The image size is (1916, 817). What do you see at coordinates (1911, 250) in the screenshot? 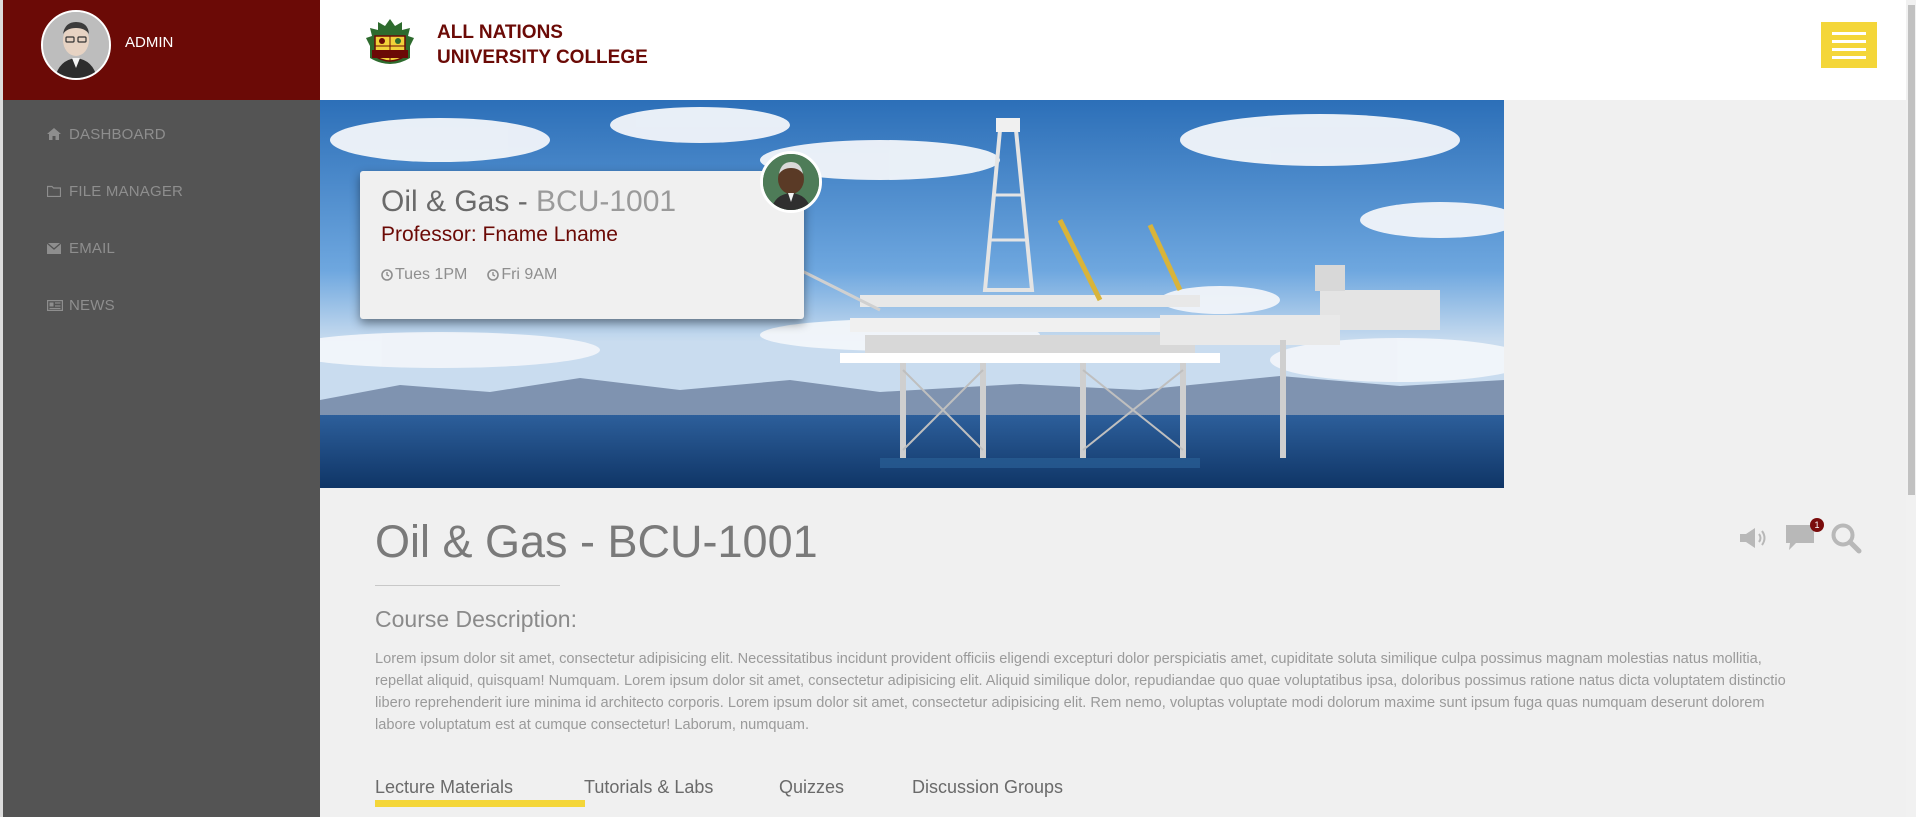
I see `scrollbar-thumb` at bounding box center [1911, 250].